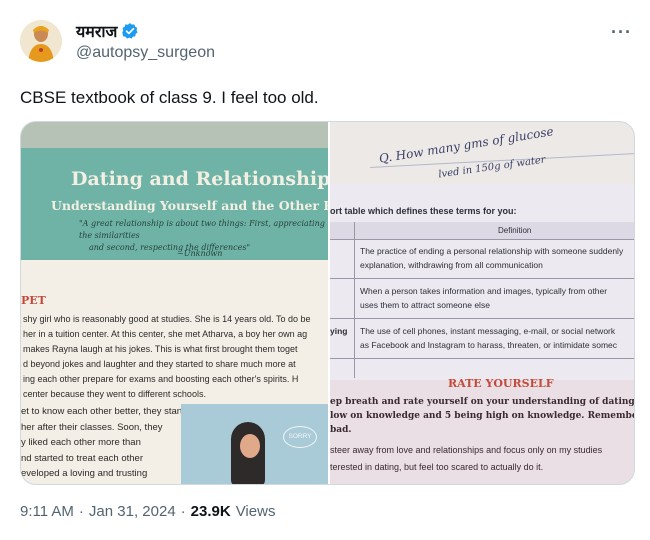 The height and width of the screenshot is (540, 650). What do you see at coordinates (515, 230) in the screenshot?
I see `table-header-definition: Definition` at bounding box center [515, 230].